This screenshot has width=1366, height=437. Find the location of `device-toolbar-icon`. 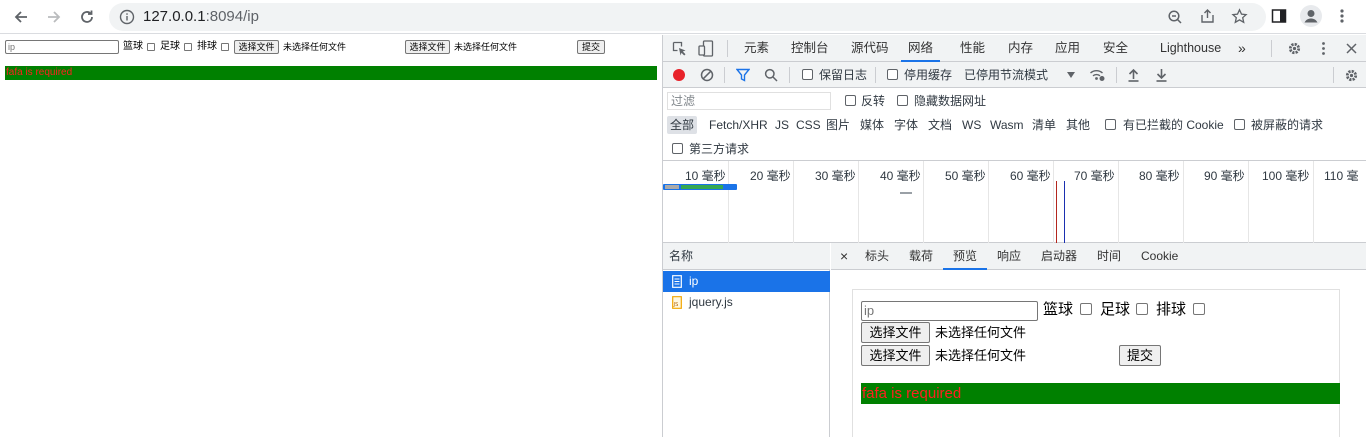

device-toolbar-icon is located at coordinates (706, 48).